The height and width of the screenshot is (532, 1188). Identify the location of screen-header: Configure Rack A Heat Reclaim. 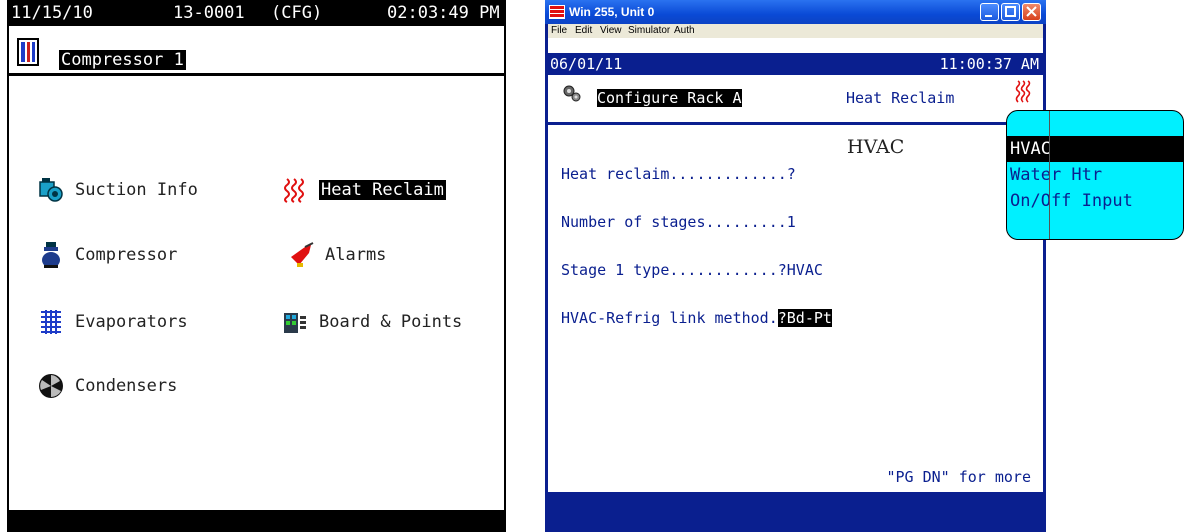
(795, 100).